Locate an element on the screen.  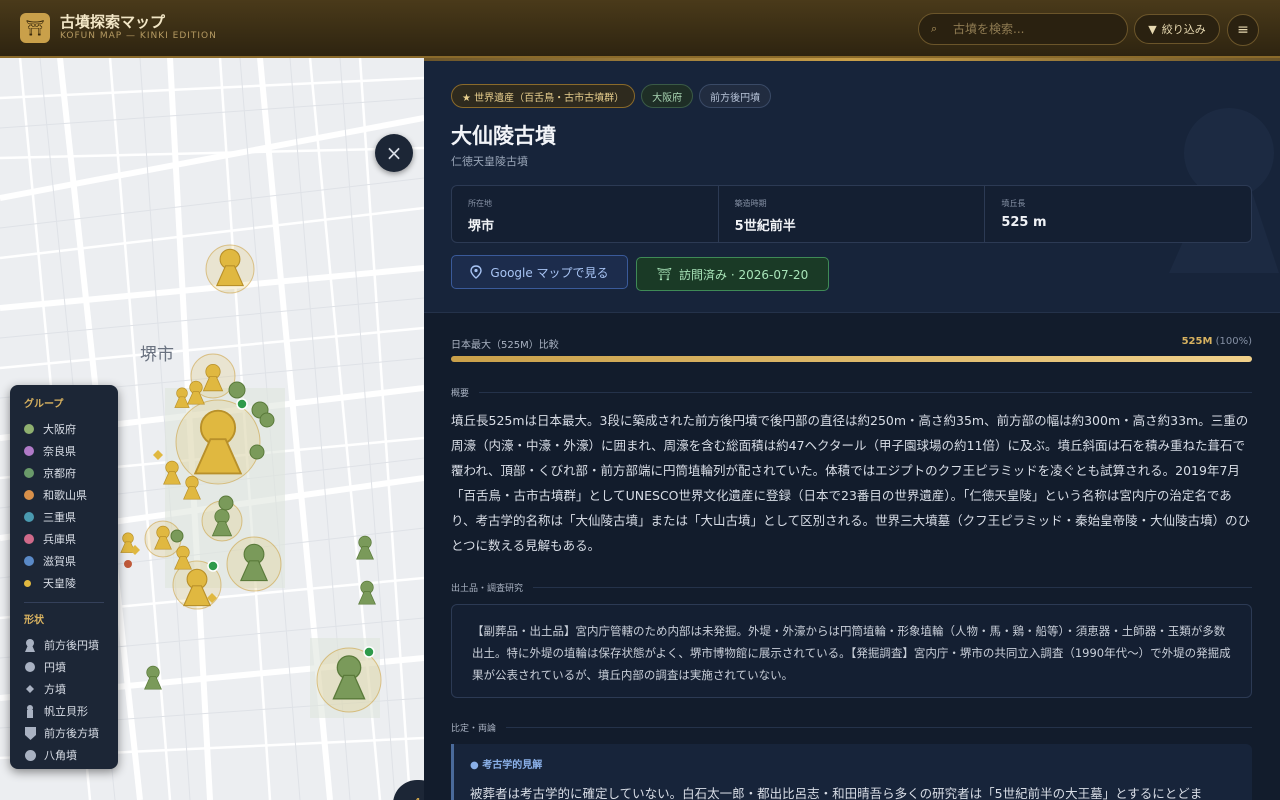
legend-label: 兵庫県 is located at coordinates (59, 539).